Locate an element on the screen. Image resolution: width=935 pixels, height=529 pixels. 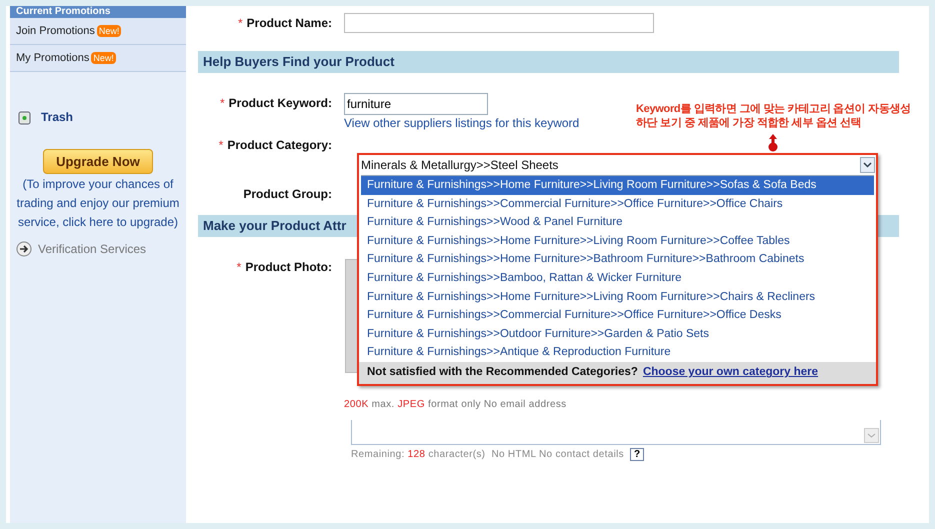
field-label: Product Photo: is located at coordinates (288, 267).